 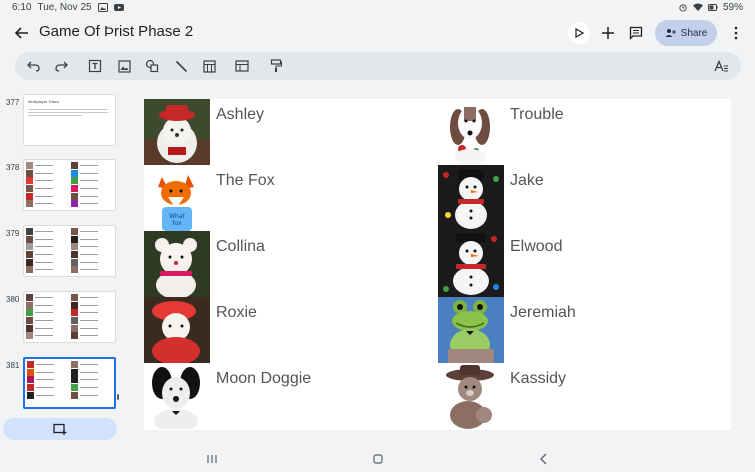 I want to click on character-card: Trouble, so click(x=584, y=132).